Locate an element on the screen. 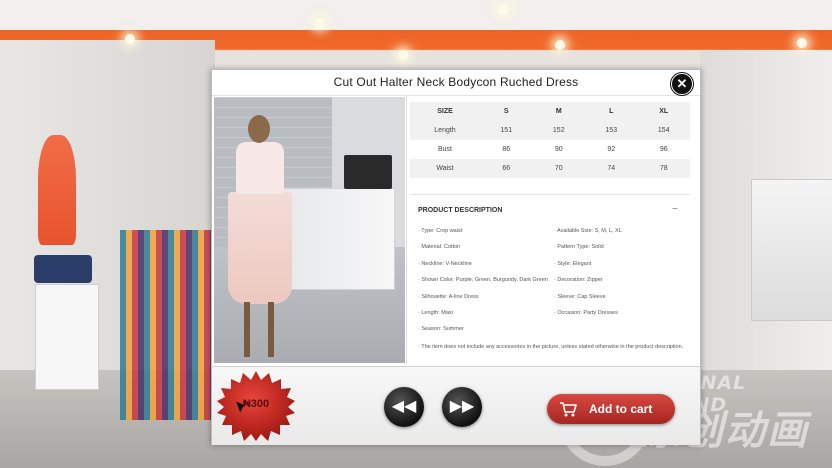 The image size is (832, 468). attribute-item: · Decoration: Zipper is located at coordinates (578, 280).